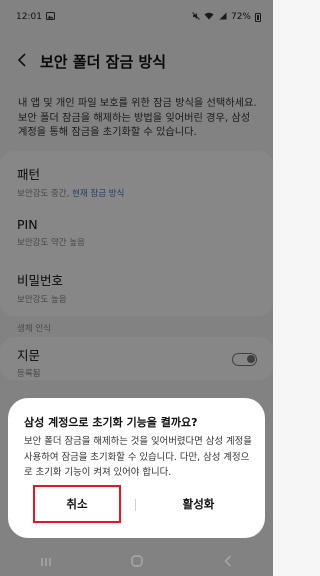 Image resolution: width=320 pixels, height=576 pixels. I want to click on button-divider, so click(135, 505).